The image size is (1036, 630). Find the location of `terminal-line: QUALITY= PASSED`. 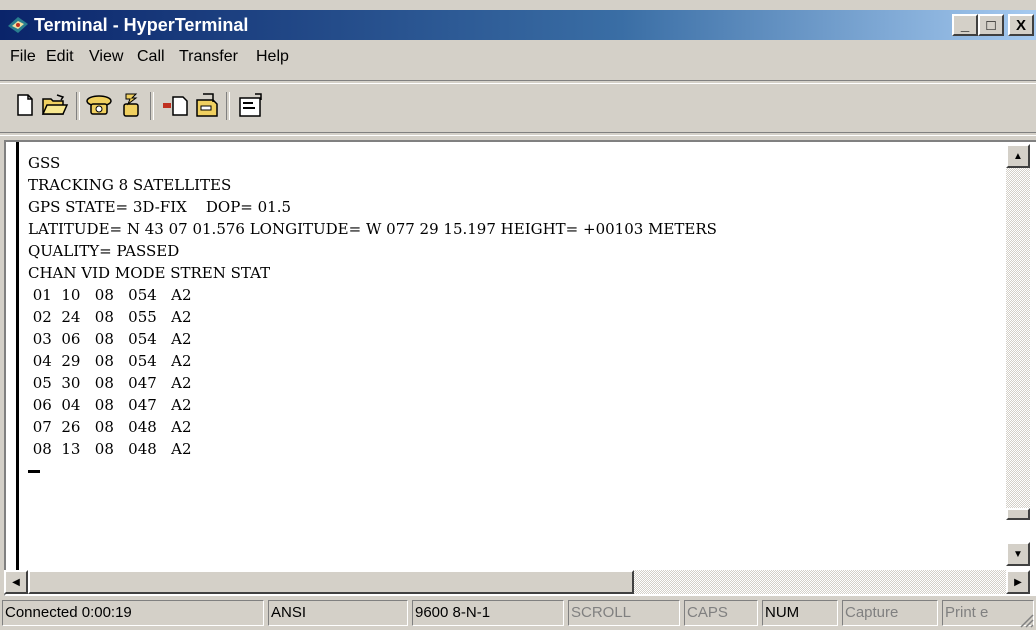

terminal-line: QUALITY= PASSED is located at coordinates (104, 251).